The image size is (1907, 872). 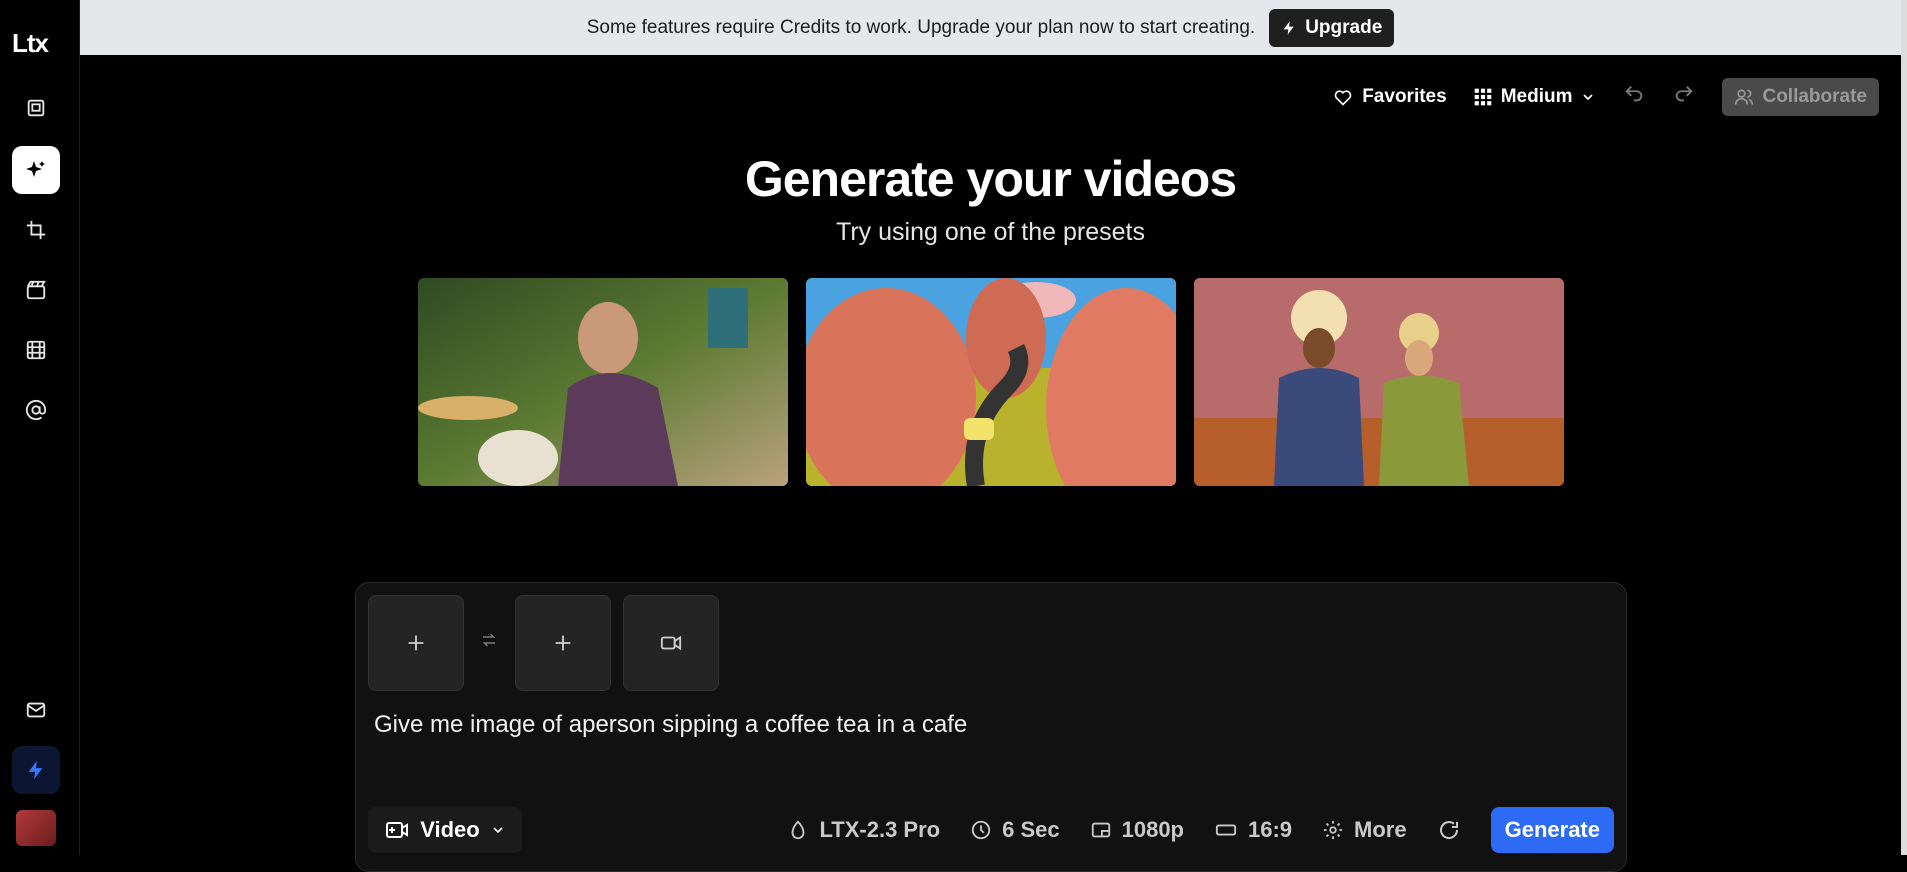 I want to click on film-icon, so click(x=36, y=350).